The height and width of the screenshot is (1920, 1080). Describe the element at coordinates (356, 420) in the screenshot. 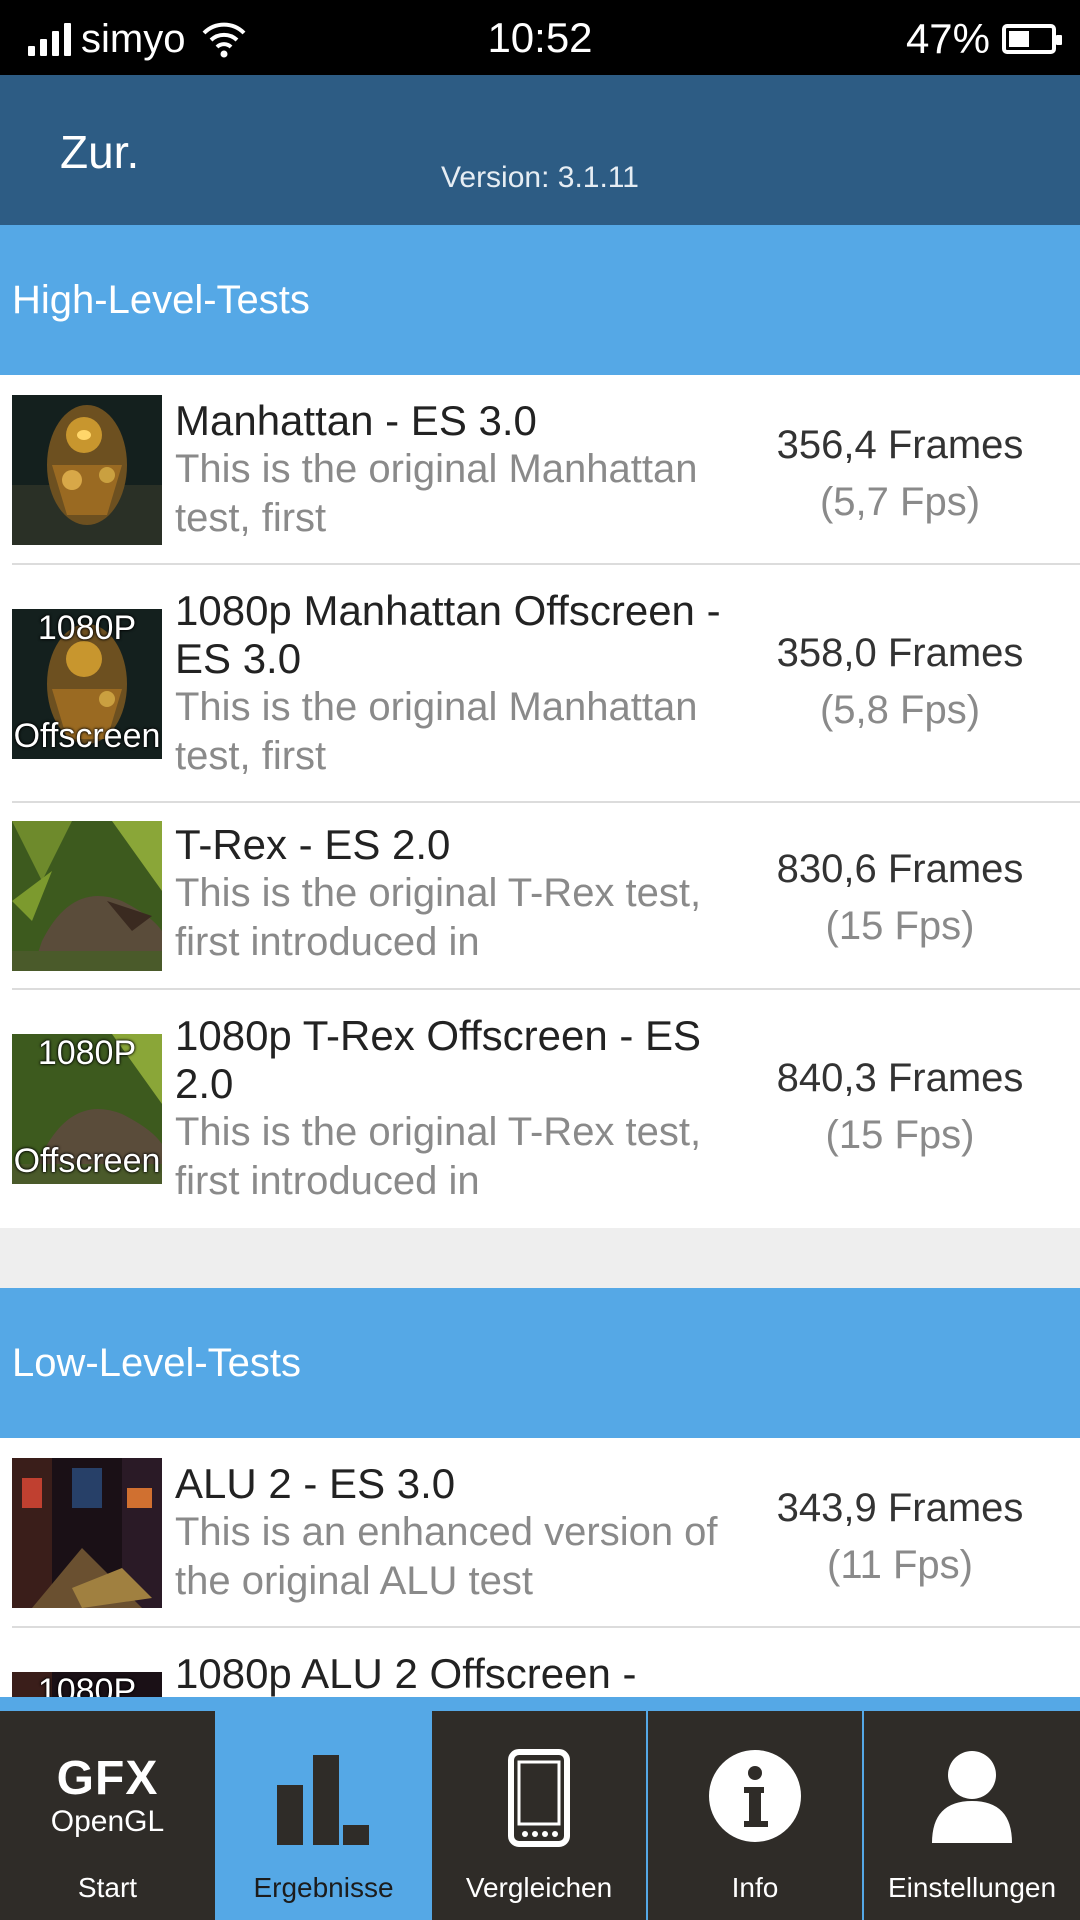

I see `test-title: Manhattan - ES 3.0` at that location.